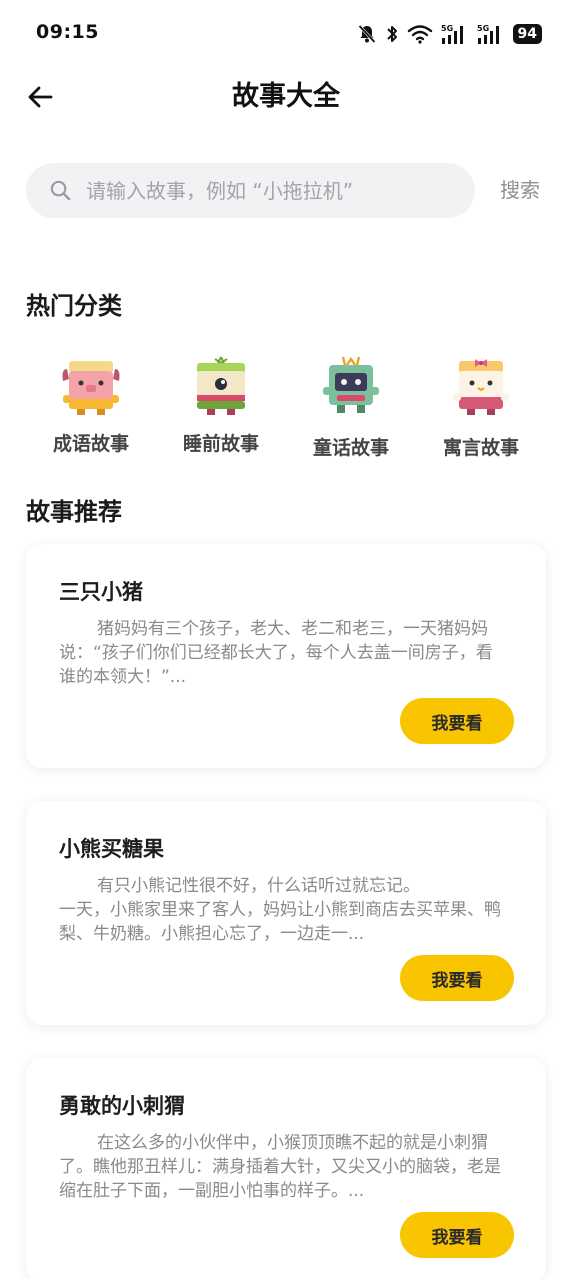 The width and height of the screenshot is (572, 1279). What do you see at coordinates (286, 96) in the screenshot?
I see `page-title: 故事大全` at bounding box center [286, 96].